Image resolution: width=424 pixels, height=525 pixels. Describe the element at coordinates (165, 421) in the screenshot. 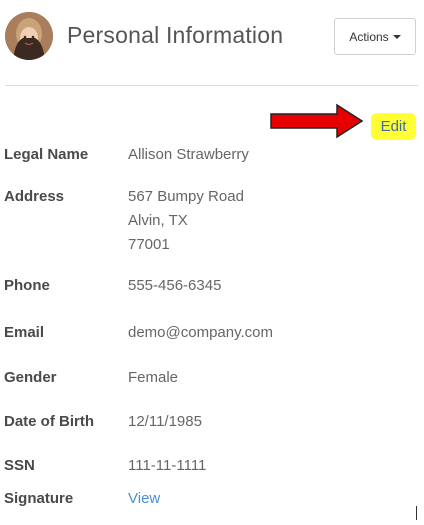

I see `dob-value: 12/11/1985` at that location.